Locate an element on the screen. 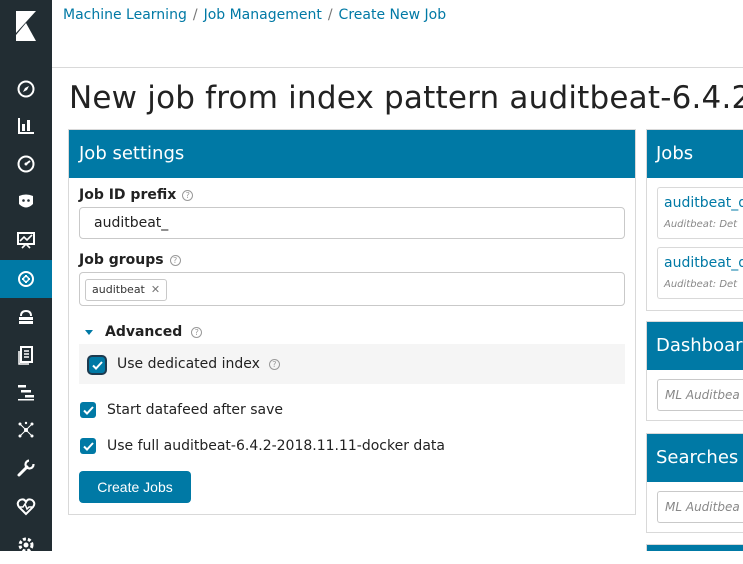 The height and width of the screenshot is (564, 743). job-id-prefix-label: Job ID prefix? is located at coordinates (136, 195).